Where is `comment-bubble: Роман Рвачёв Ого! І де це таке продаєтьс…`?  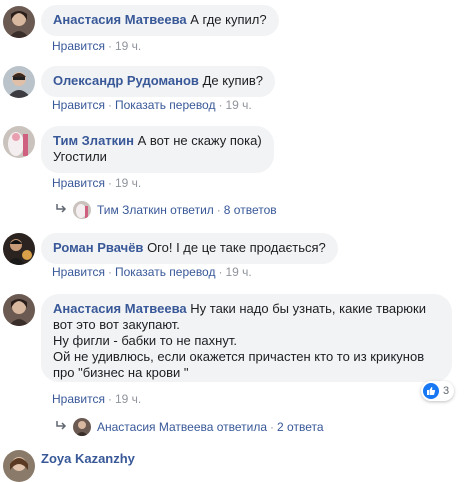
comment-bubble: Роман Рвачёв Ого! І де це таке продаєтьс… is located at coordinates (189, 248).